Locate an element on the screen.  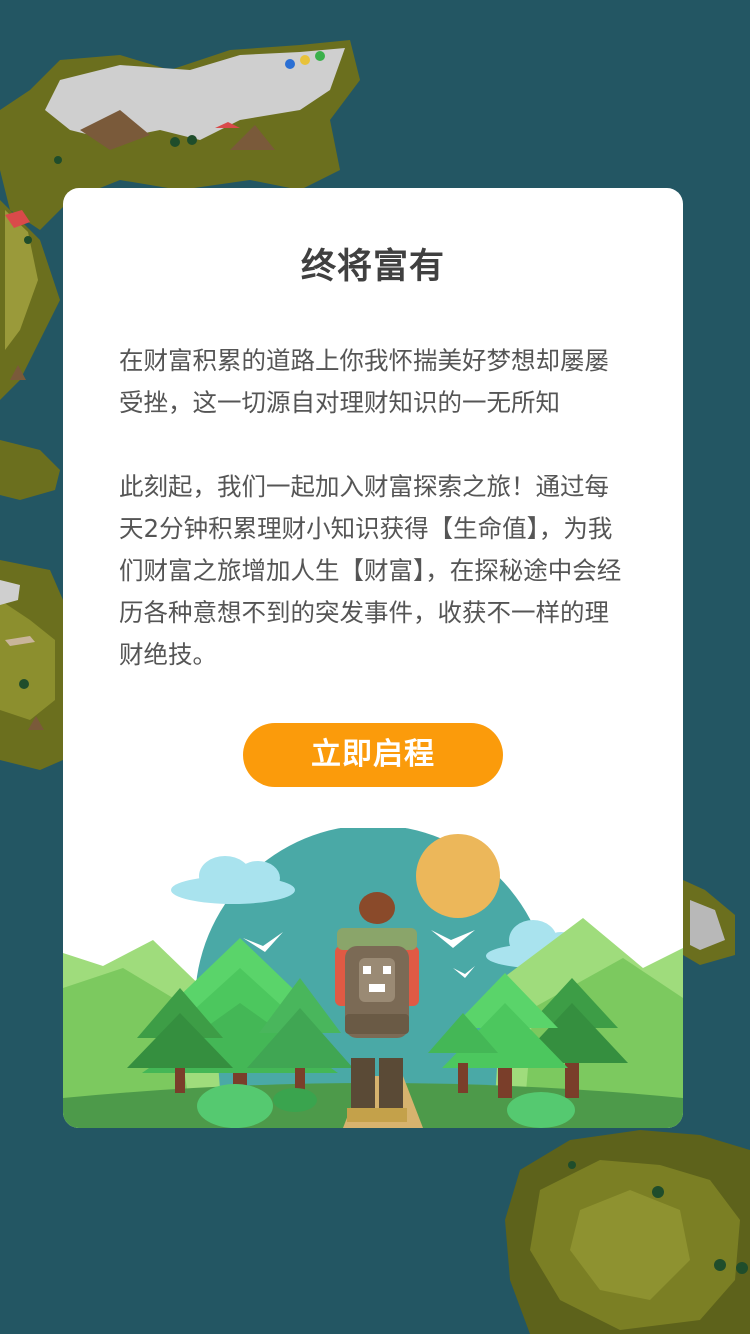
sun-icon is located at coordinates (458, 876).